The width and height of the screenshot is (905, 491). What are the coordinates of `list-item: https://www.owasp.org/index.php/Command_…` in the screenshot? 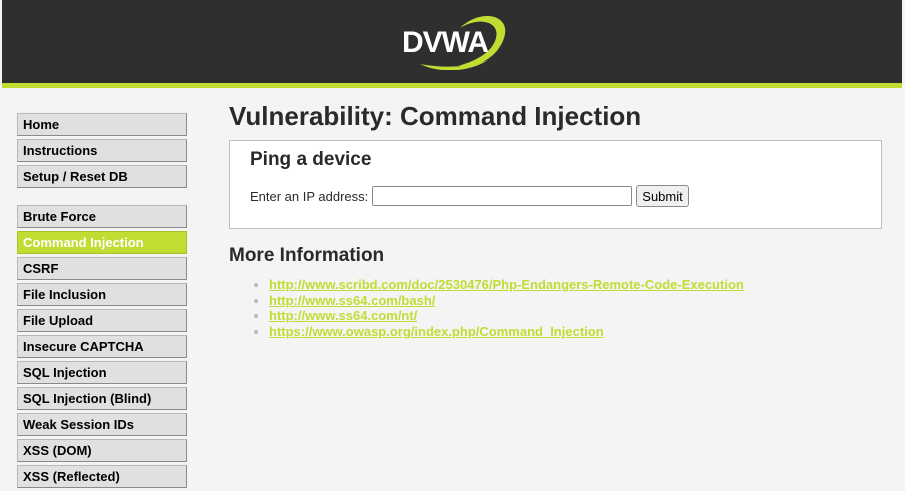 It's located at (575, 332).